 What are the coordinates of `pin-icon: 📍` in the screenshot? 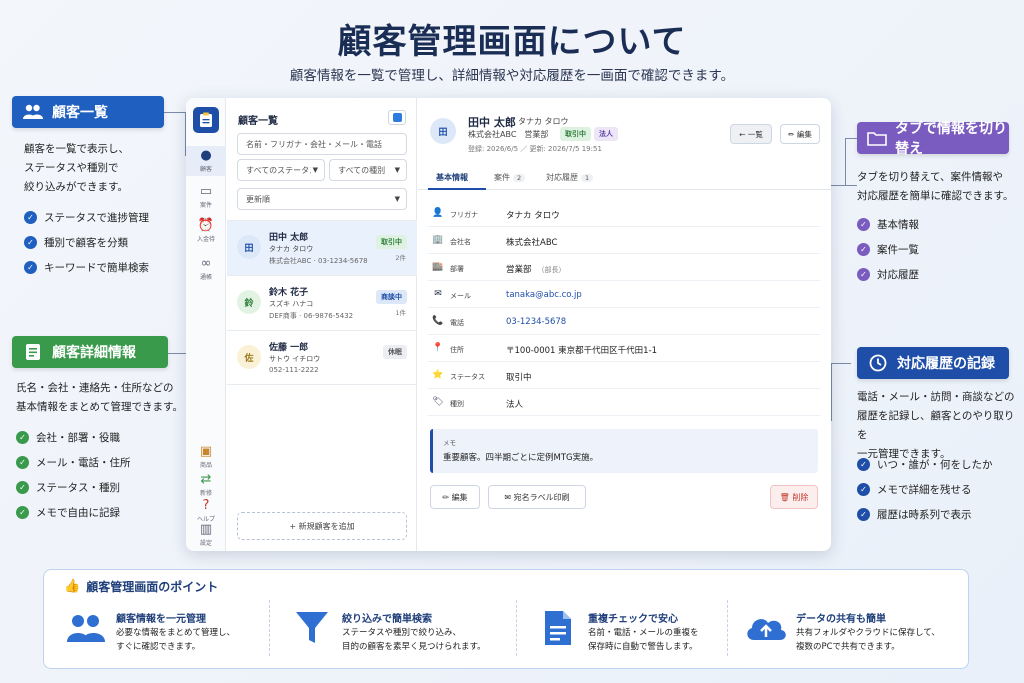 It's located at (438, 348).